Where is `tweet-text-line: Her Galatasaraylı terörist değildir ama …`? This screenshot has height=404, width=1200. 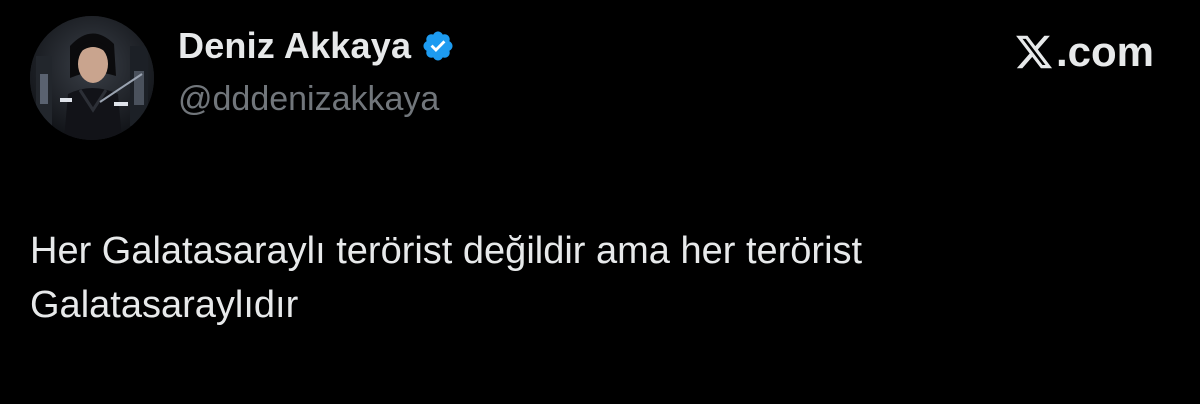 tweet-text-line: Her Galatasaraylı terörist değildir ama … is located at coordinates (446, 251).